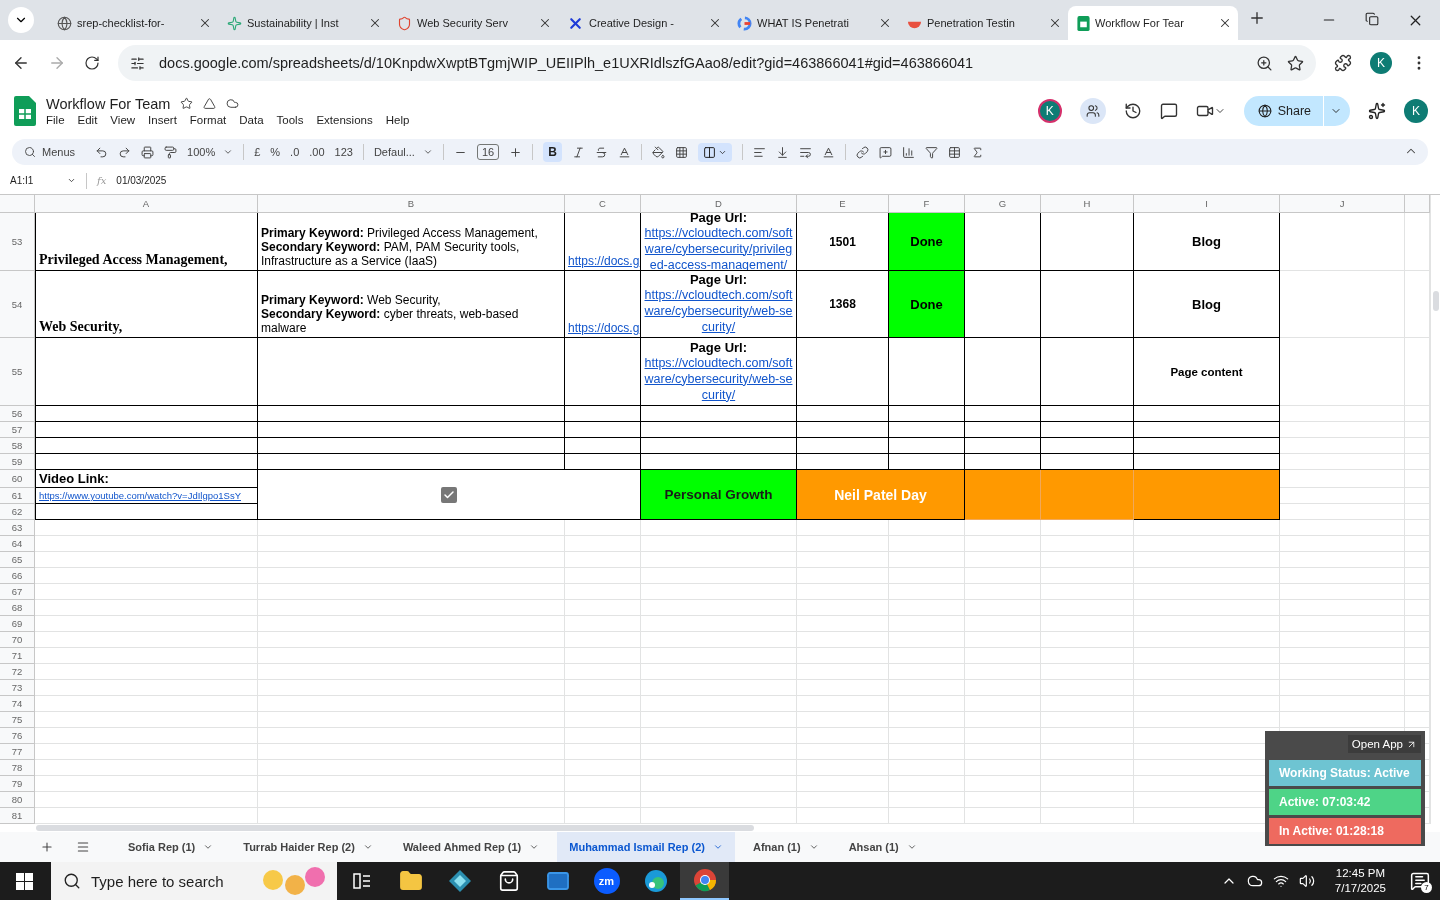 The width and height of the screenshot is (1440, 900). Describe the element at coordinates (782, 152) in the screenshot. I see `vertical-align-icon` at that location.